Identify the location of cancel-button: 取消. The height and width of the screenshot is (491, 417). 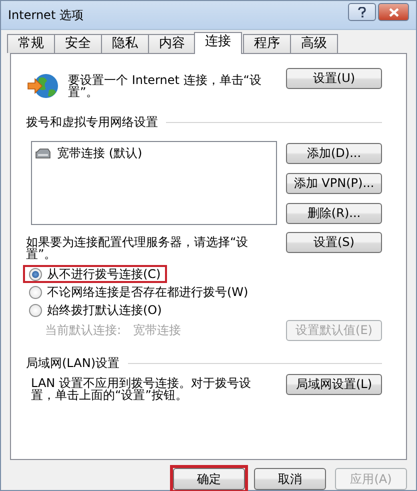
(290, 479).